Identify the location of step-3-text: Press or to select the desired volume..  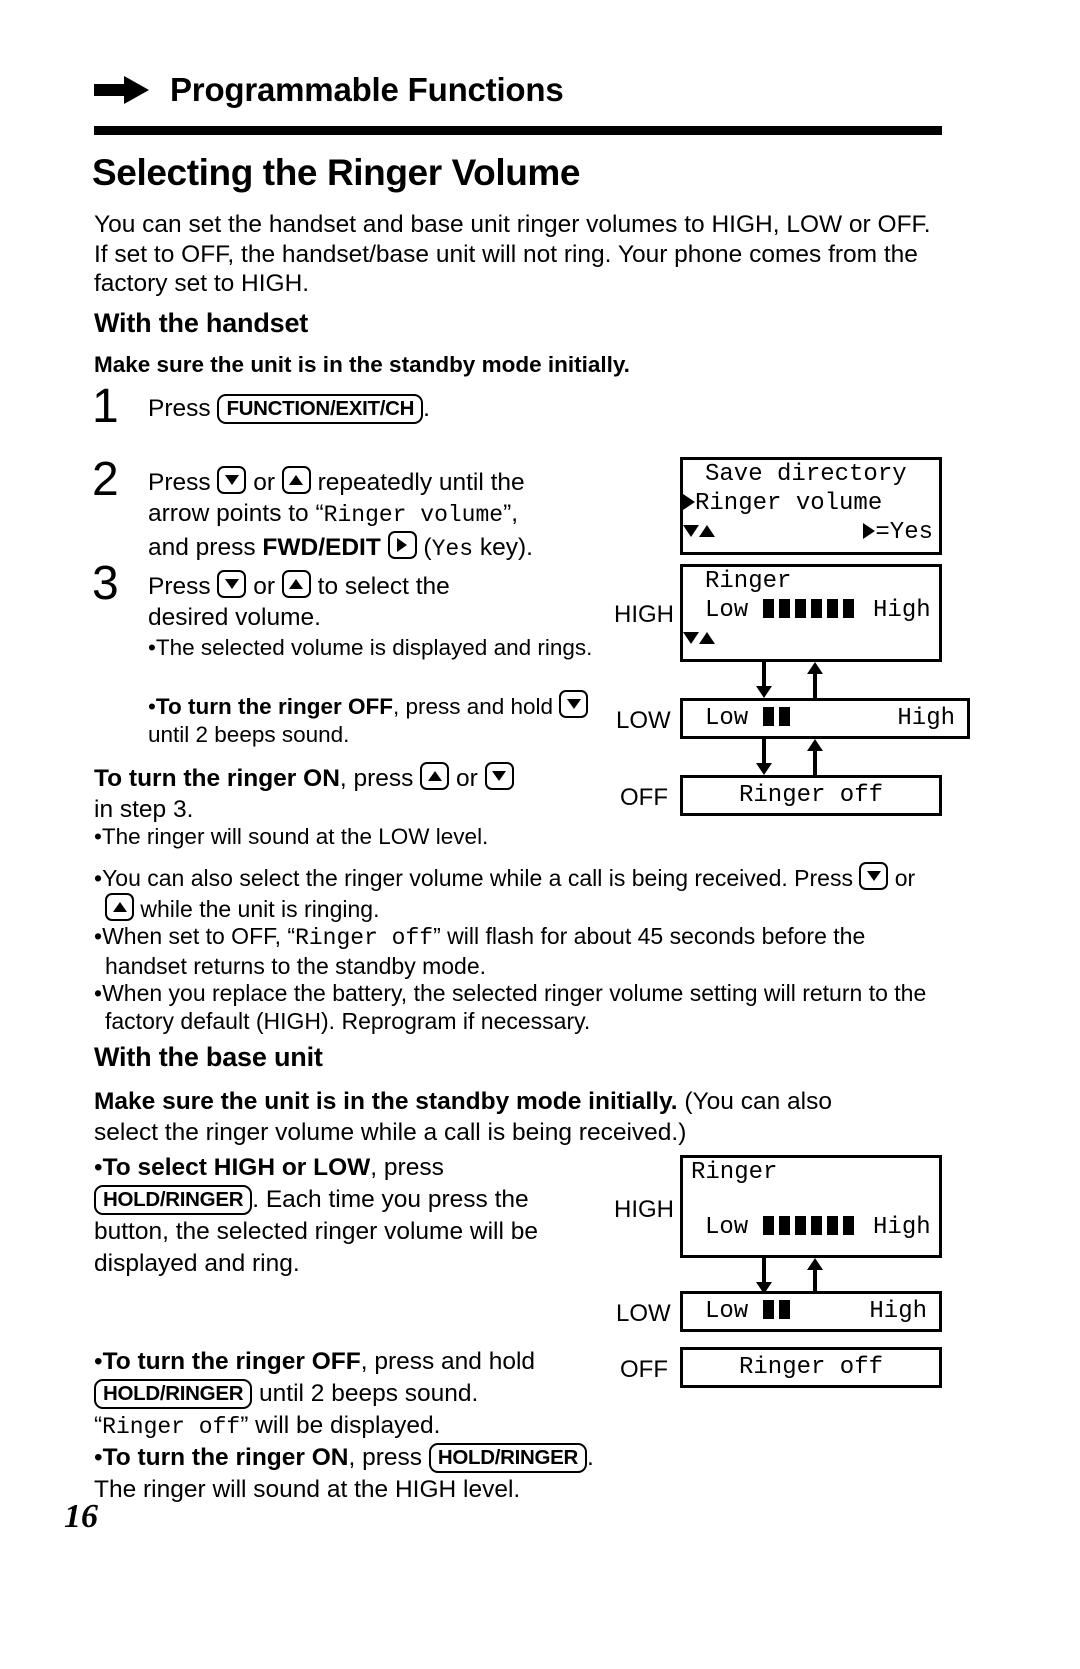
(299, 597).